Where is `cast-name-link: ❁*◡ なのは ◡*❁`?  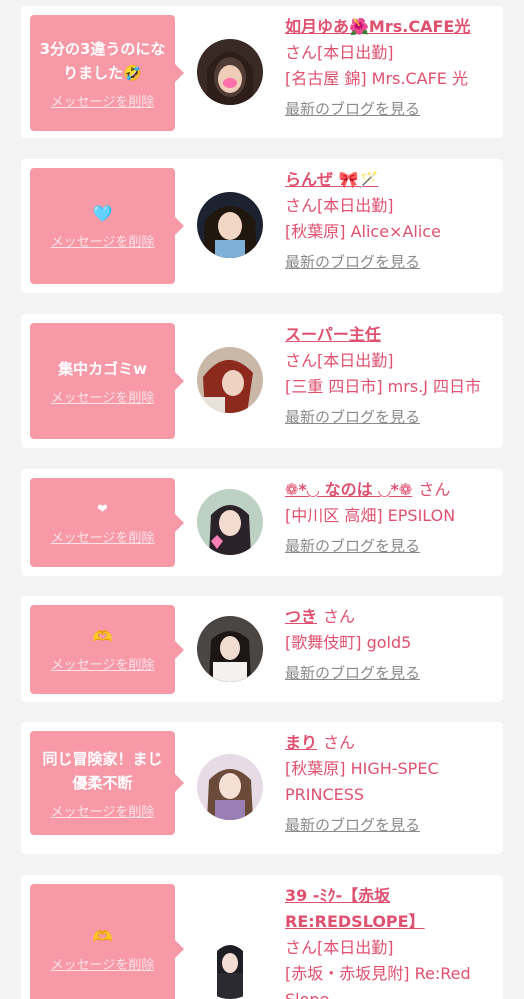 cast-name-link: ❁*◡ なのは ◡*❁ is located at coordinates (348, 489).